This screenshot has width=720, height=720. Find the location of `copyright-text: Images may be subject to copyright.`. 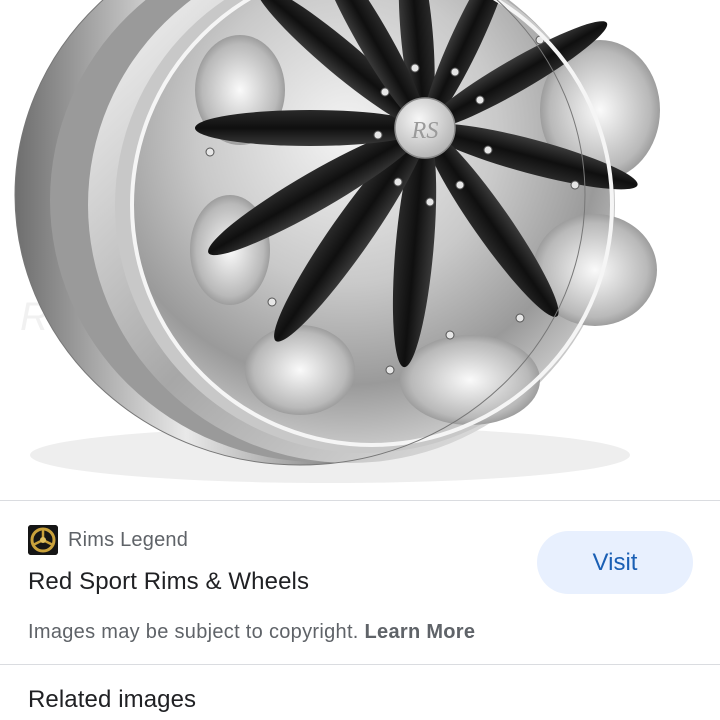

copyright-text: Images may be subject to copyright. is located at coordinates (193, 632).